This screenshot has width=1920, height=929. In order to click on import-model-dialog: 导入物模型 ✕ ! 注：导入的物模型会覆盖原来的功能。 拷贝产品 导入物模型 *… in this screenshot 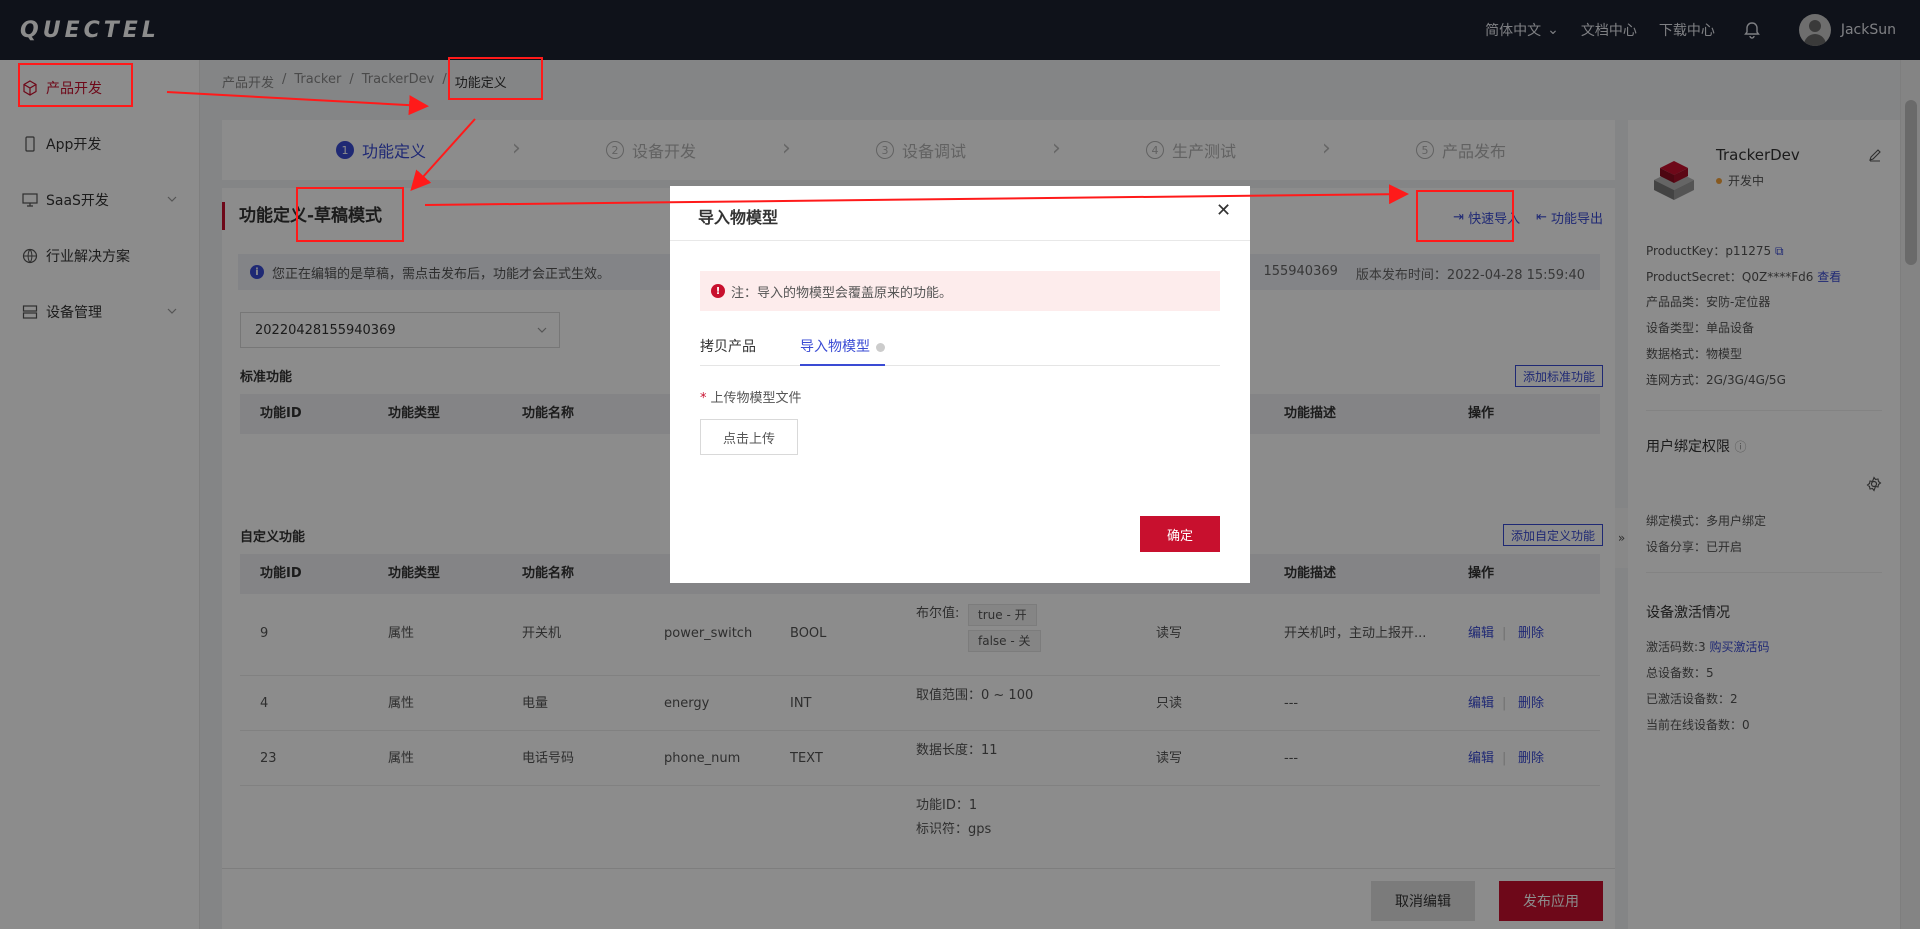, I will do `click(960, 384)`.